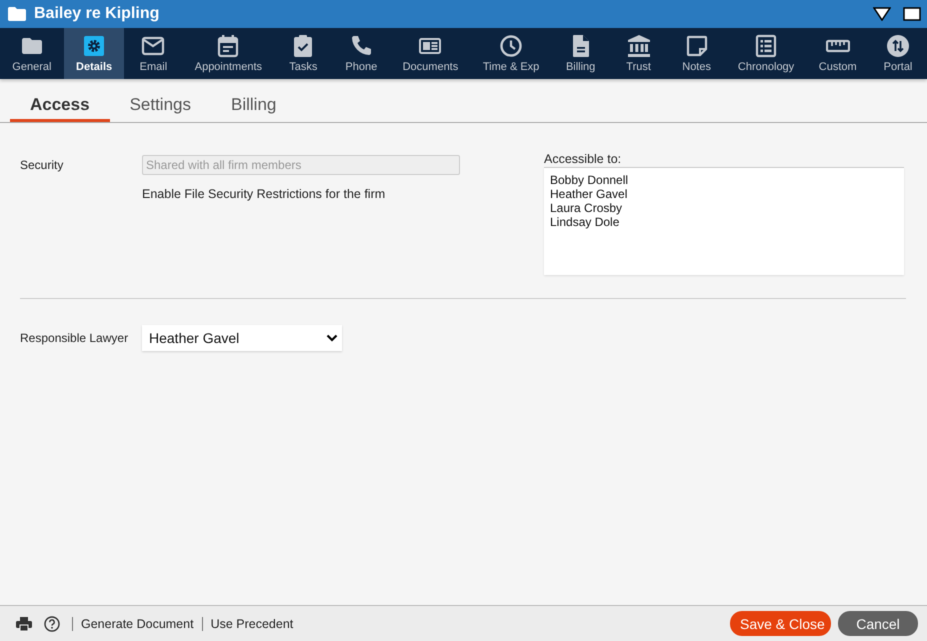 This screenshot has width=927, height=641. Describe the element at coordinates (17, 14) in the screenshot. I see `folder-icon` at that location.